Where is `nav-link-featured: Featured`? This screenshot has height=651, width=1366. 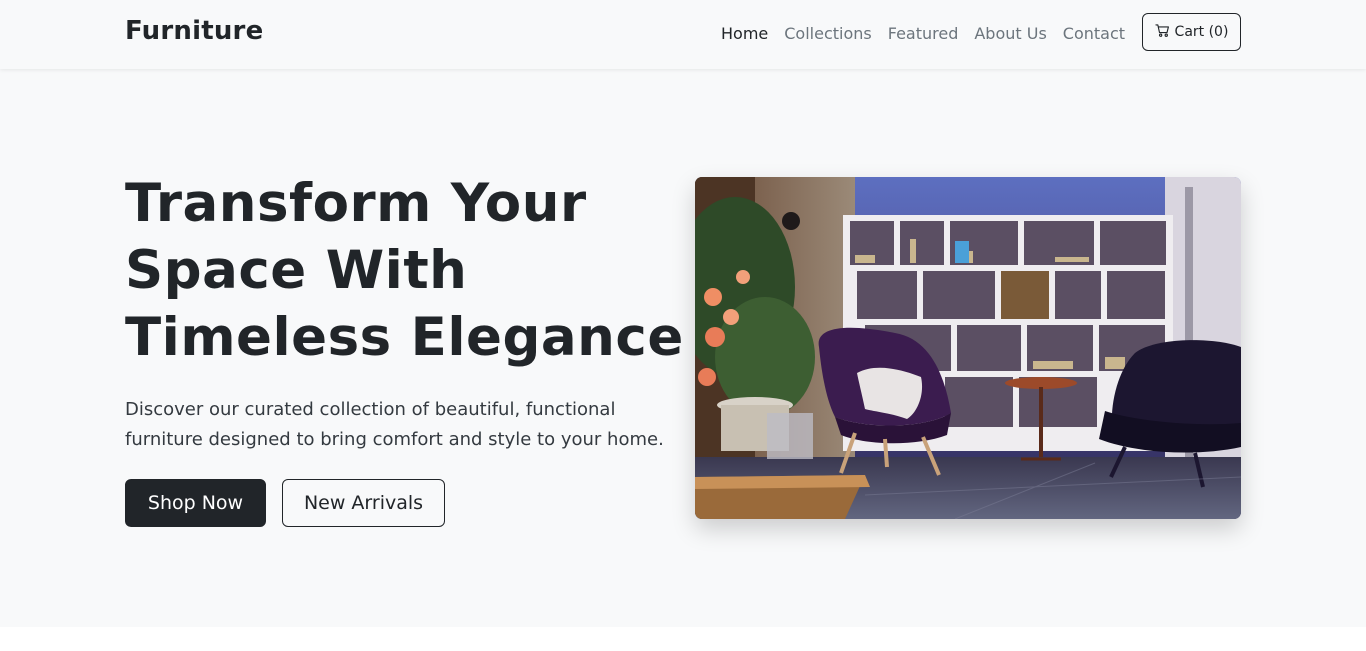
nav-link-featured: Featured is located at coordinates (923, 33).